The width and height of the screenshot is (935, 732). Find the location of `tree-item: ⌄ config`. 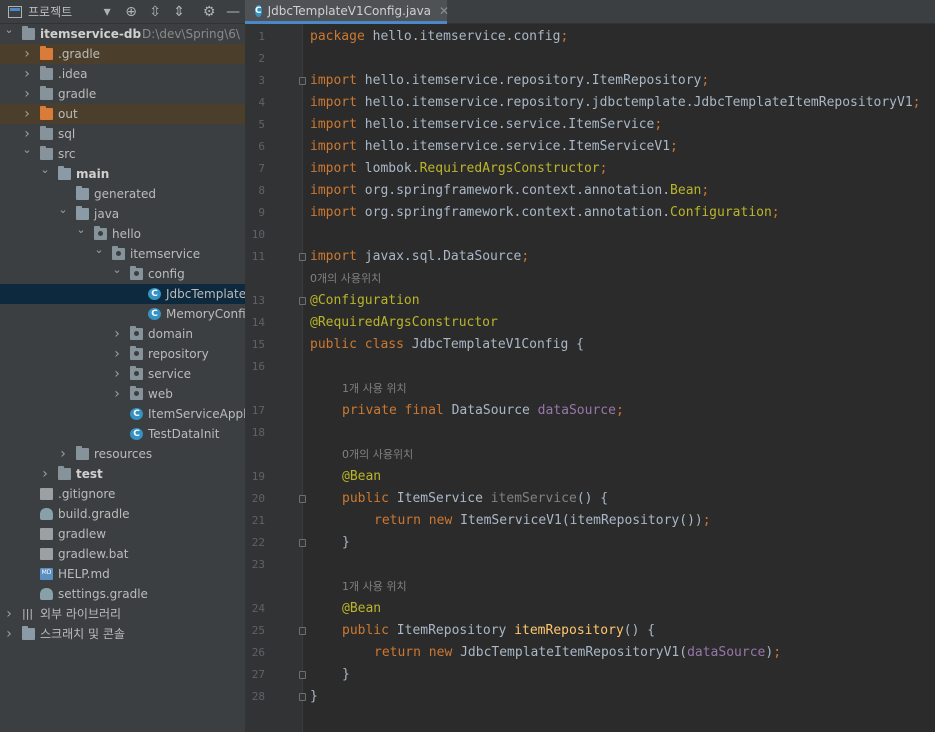

tree-item: ⌄ config is located at coordinates (122, 273).